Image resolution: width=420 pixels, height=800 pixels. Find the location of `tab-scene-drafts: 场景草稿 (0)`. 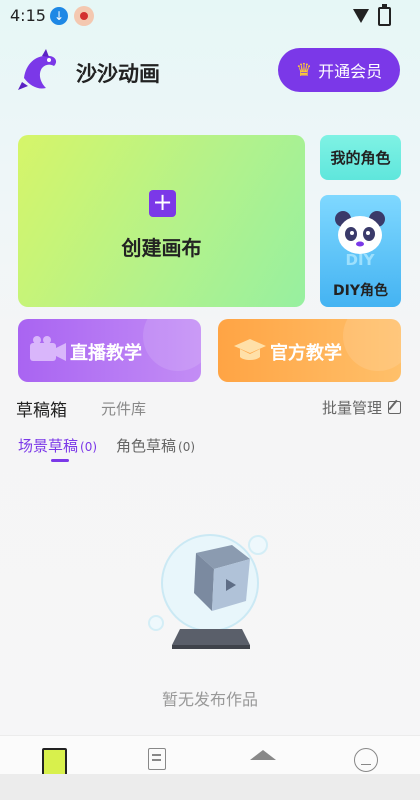

tab-scene-drafts: 场景草稿 (0) is located at coordinates (57, 445).